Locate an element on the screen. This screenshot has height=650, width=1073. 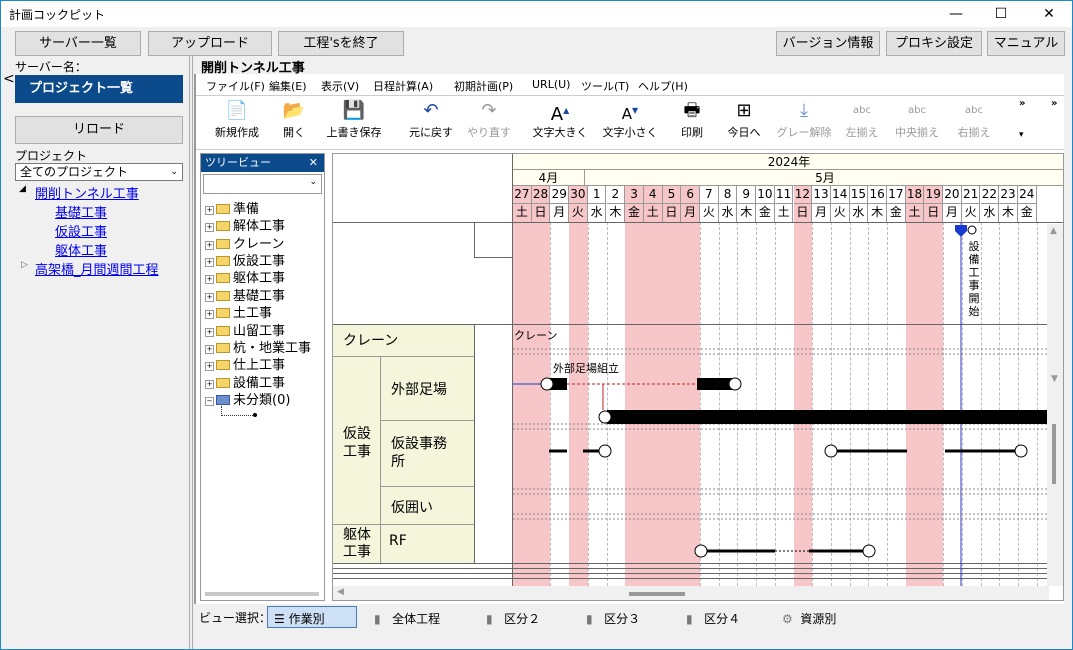
font-larger-button: A▲ 文字大きく is located at coordinates (560, 119).